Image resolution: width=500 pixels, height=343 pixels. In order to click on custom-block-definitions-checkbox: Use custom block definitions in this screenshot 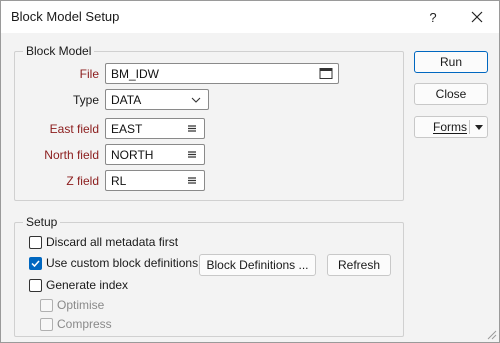, I will do `click(113, 263)`.